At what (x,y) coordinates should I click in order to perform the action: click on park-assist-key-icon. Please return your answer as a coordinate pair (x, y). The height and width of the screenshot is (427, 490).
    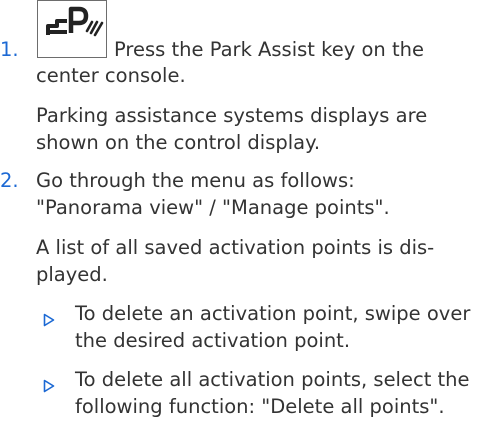
    Looking at the image, I should click on (72, 29).